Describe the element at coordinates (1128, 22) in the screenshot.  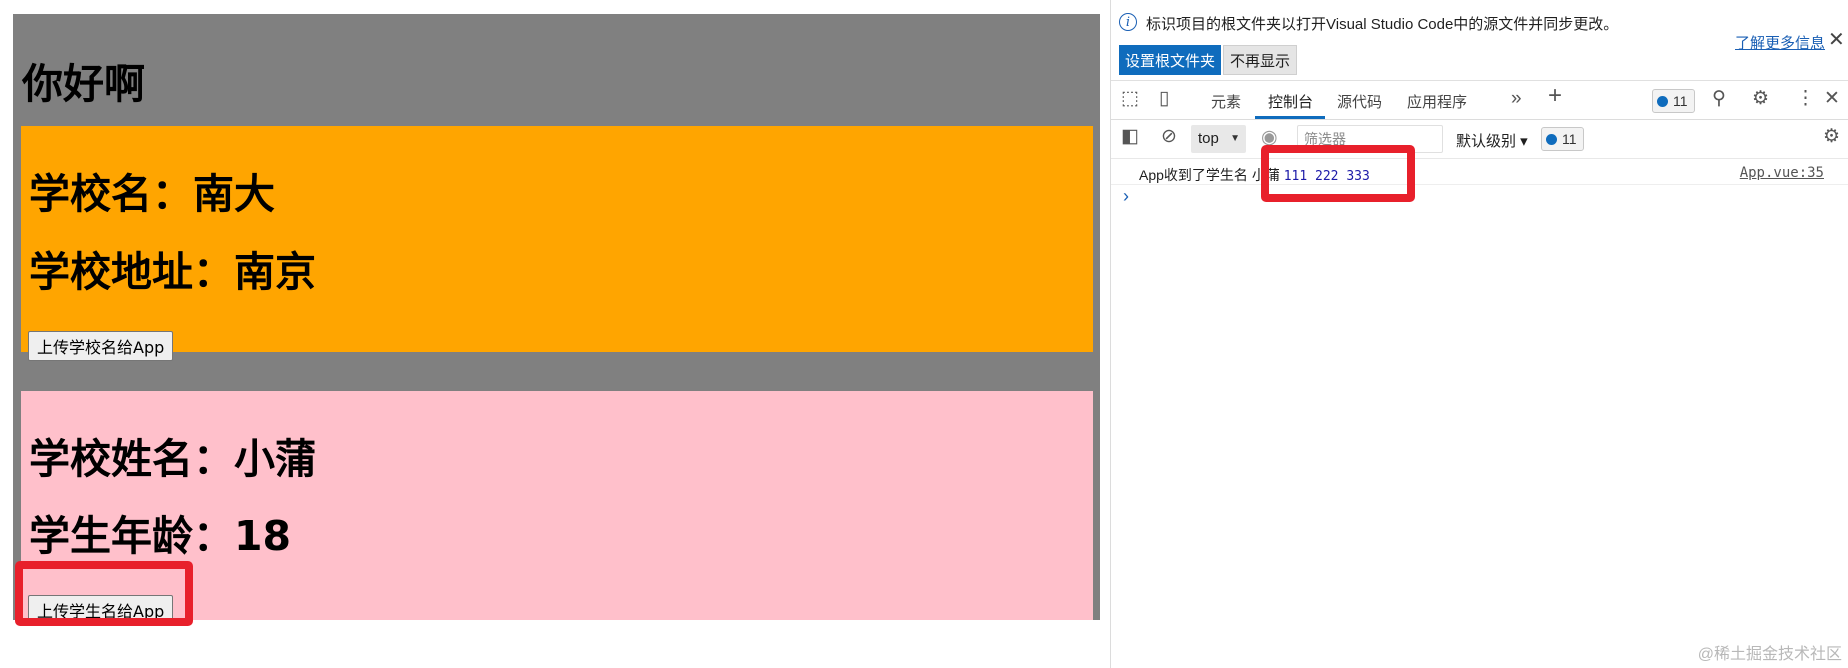
I see `info-icon: i` at that location.